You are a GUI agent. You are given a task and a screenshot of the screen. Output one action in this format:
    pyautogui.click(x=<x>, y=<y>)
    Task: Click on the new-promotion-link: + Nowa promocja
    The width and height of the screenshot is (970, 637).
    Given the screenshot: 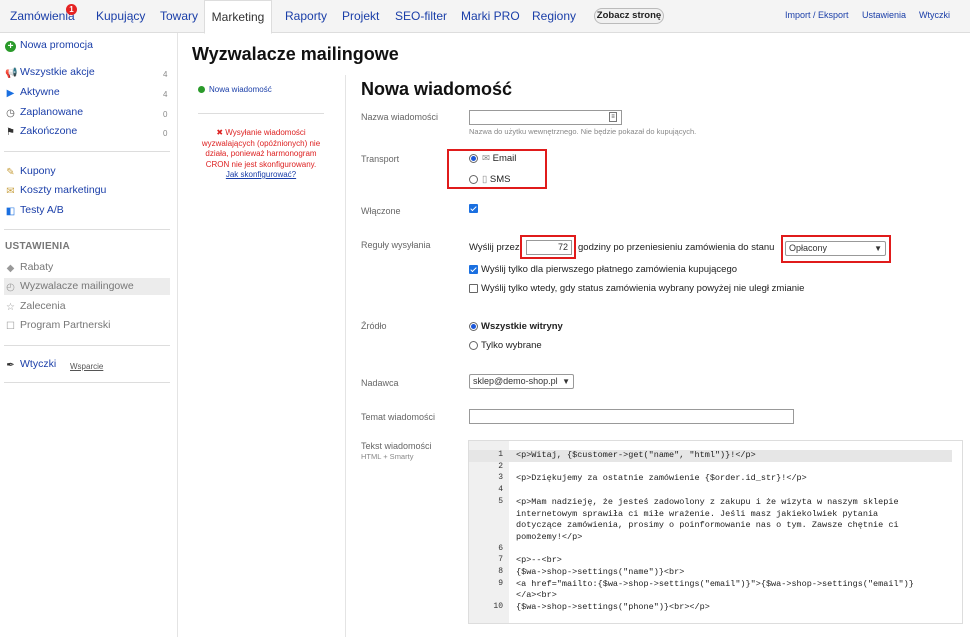 What is the action you would take?
    pyautogui.click(x=49, y=45)
    